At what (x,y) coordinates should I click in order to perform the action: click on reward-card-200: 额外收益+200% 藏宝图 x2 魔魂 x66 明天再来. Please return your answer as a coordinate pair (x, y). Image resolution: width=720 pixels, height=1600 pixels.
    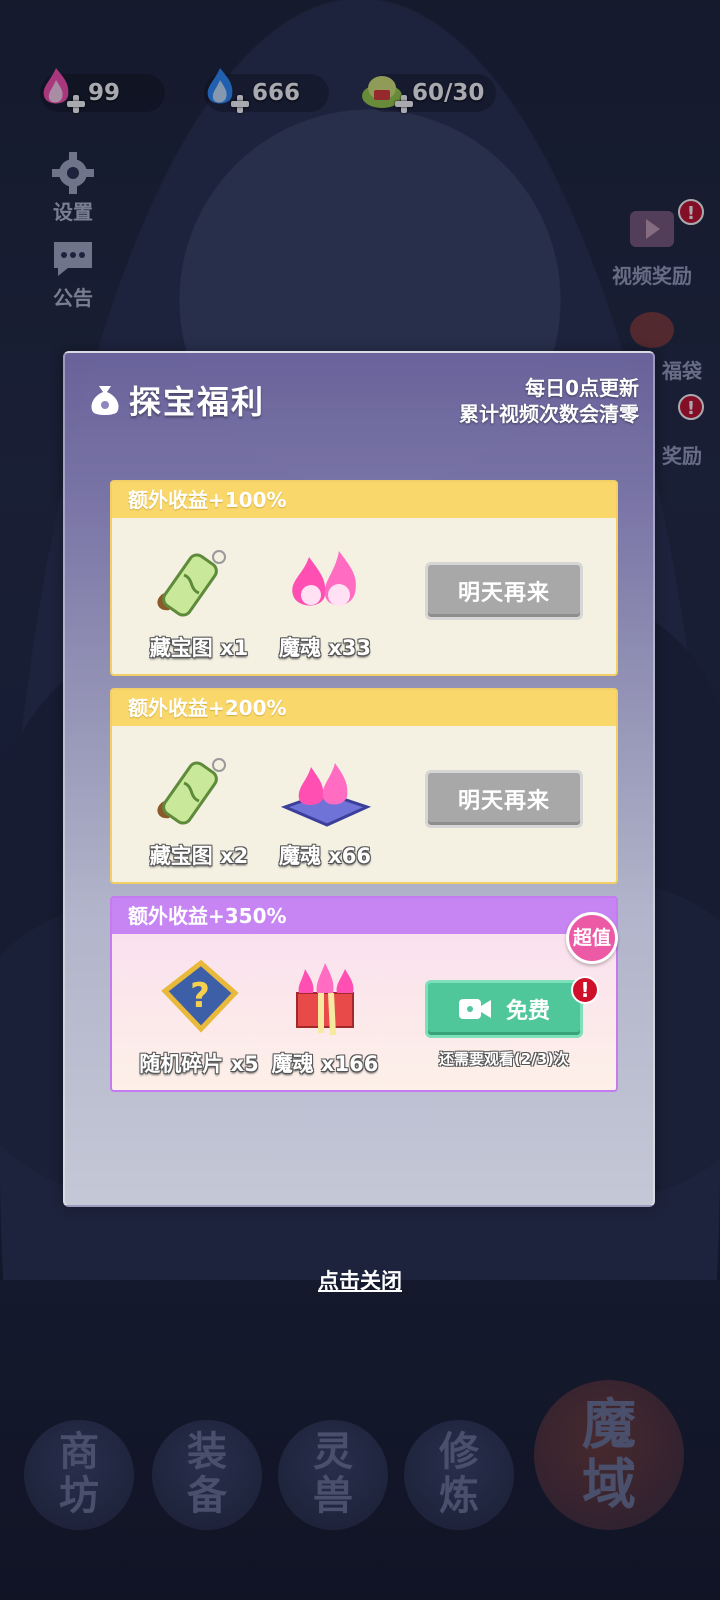
    Looking at the image, I should click on (364, 786).